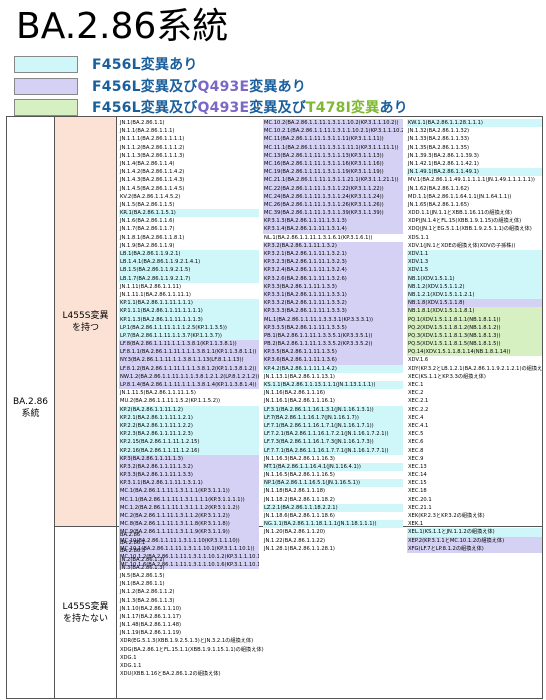  I want to click on lineage-item: NP.1(BA.2.86.1.1.16.5.1(JN.1.16.5.1)), so click(333, 483).